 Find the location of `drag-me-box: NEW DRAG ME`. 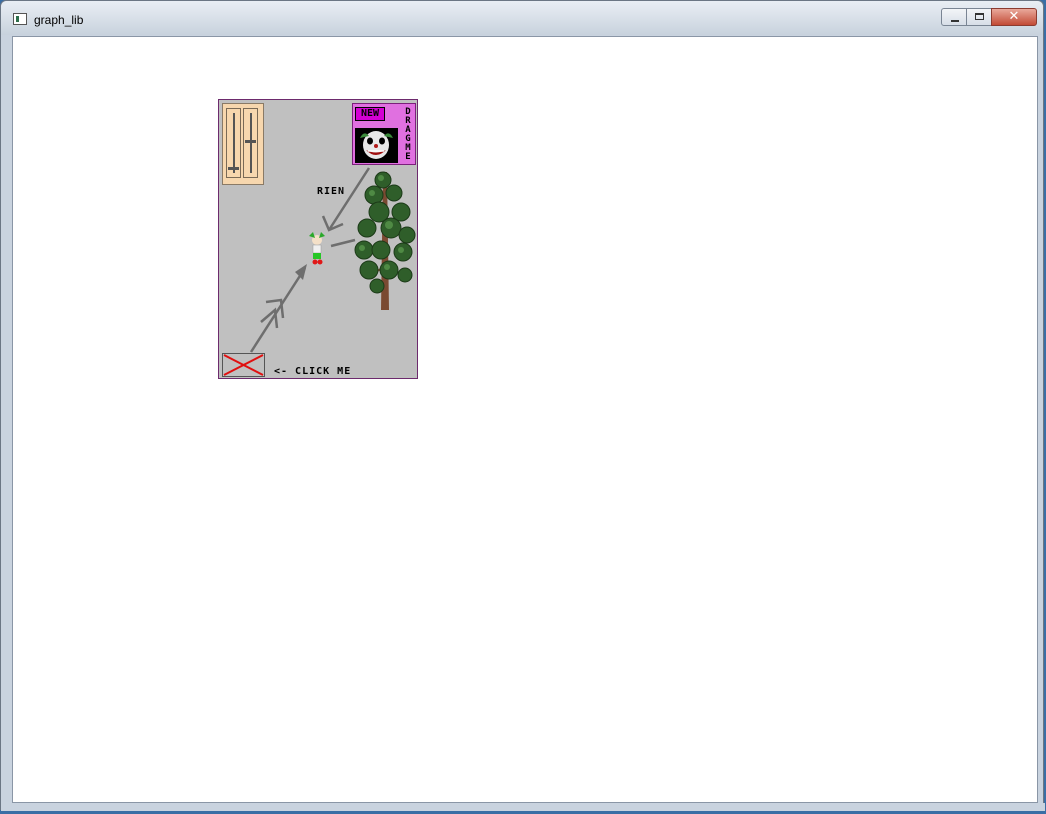

drag-me-box: NEW DRAG ME is located at coordinates (384, 134).